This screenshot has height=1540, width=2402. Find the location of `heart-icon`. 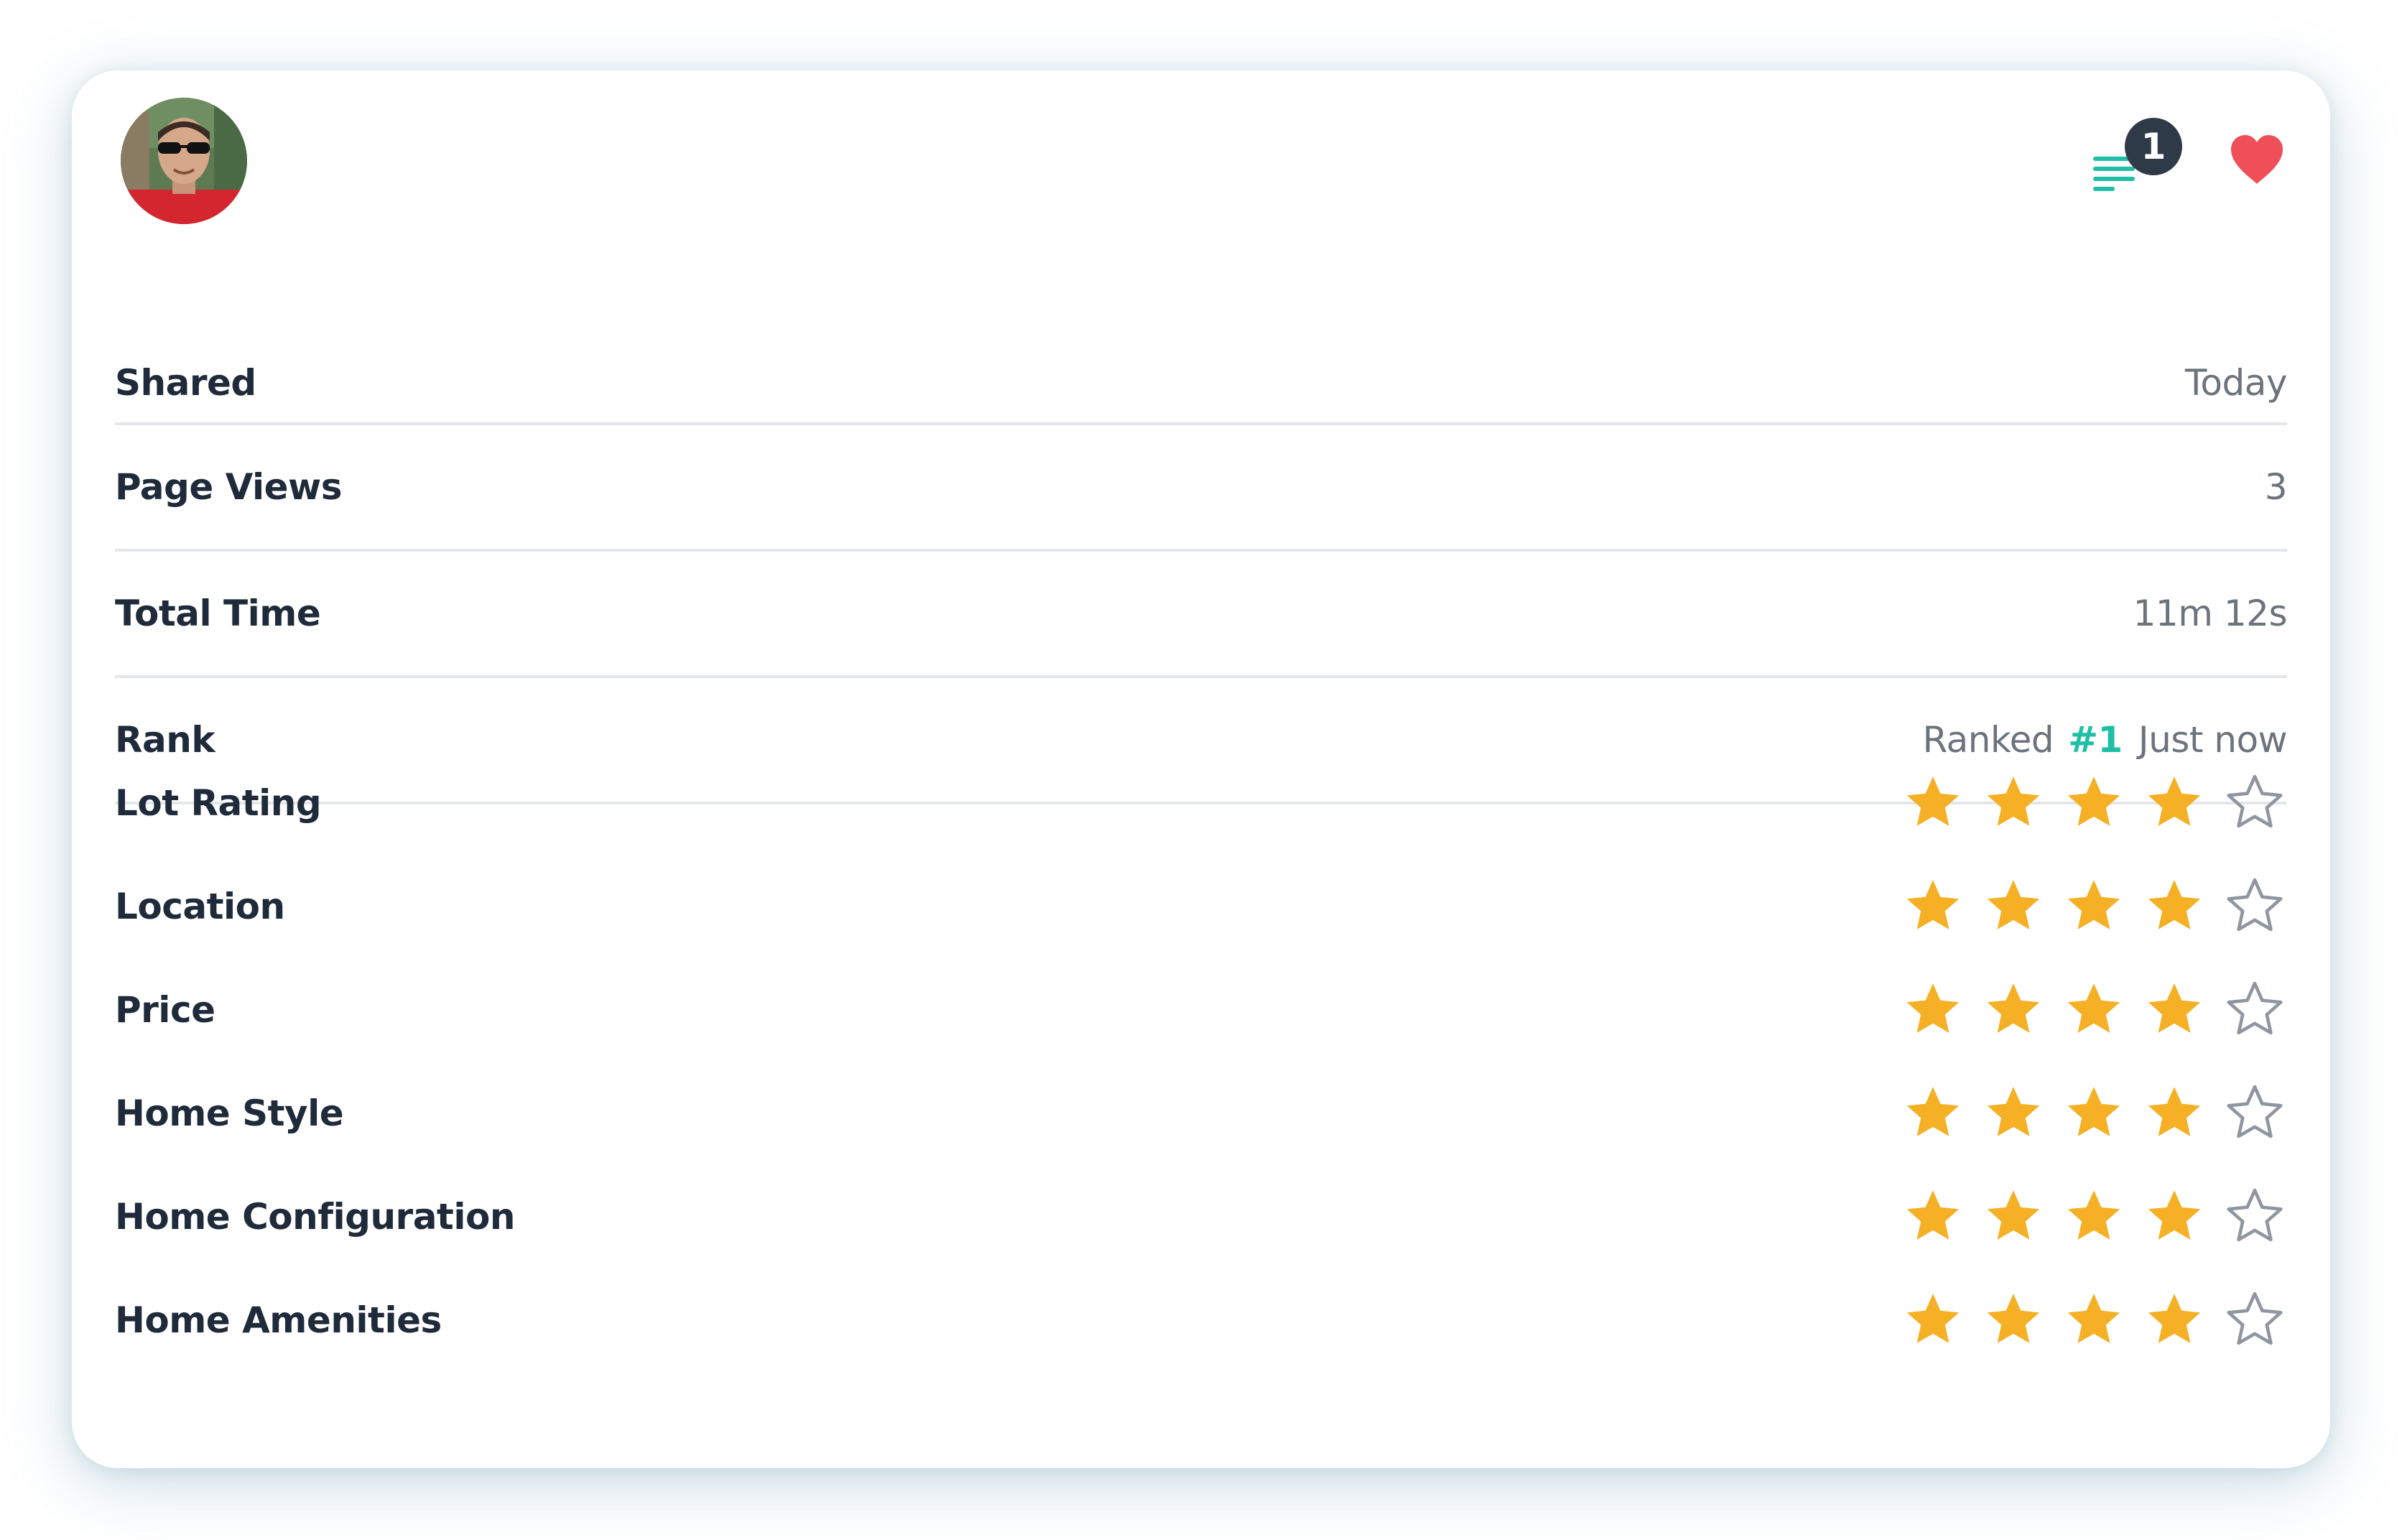

heart-icon is located at coordinates (2257, 159).